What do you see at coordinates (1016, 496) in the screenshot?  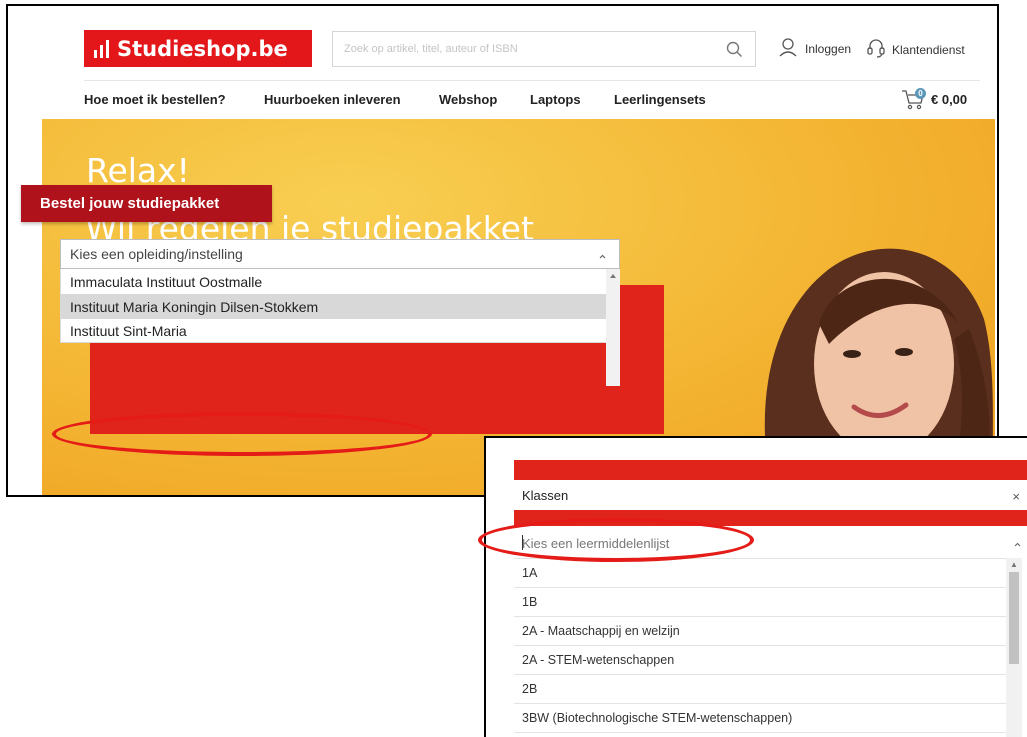 I see `close-icon: ×` at bounding box center [1016, 496].